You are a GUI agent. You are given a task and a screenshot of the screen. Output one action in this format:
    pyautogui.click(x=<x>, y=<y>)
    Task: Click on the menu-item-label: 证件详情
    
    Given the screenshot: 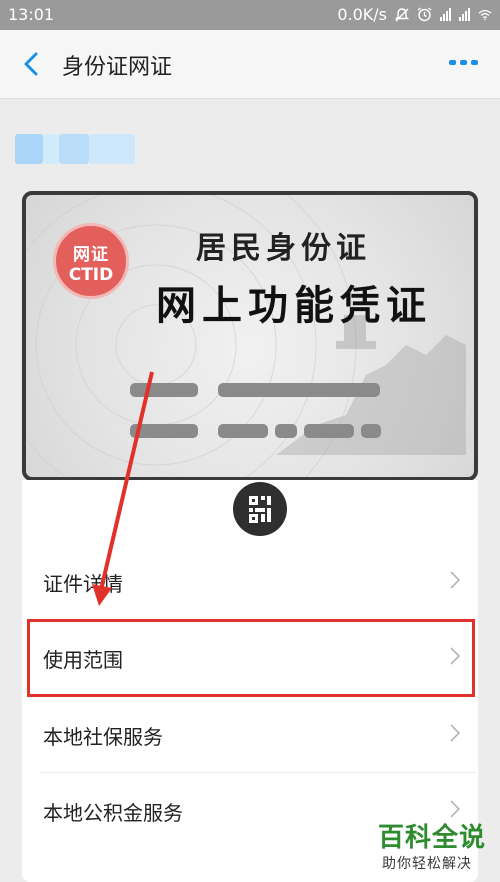 What is the action you would take?
    pyautogui.click(x=83, y=584)
    